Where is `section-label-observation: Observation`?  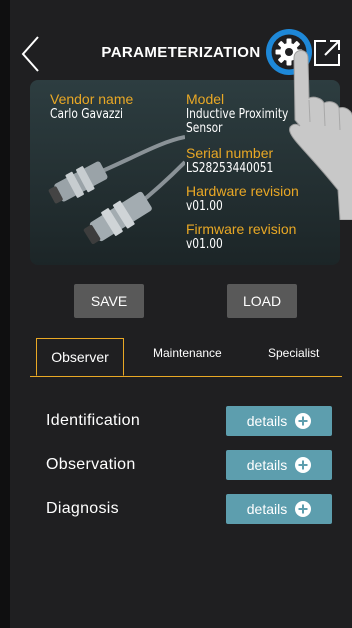 section-label-observation: Observation is located at coordinates (91, 464).